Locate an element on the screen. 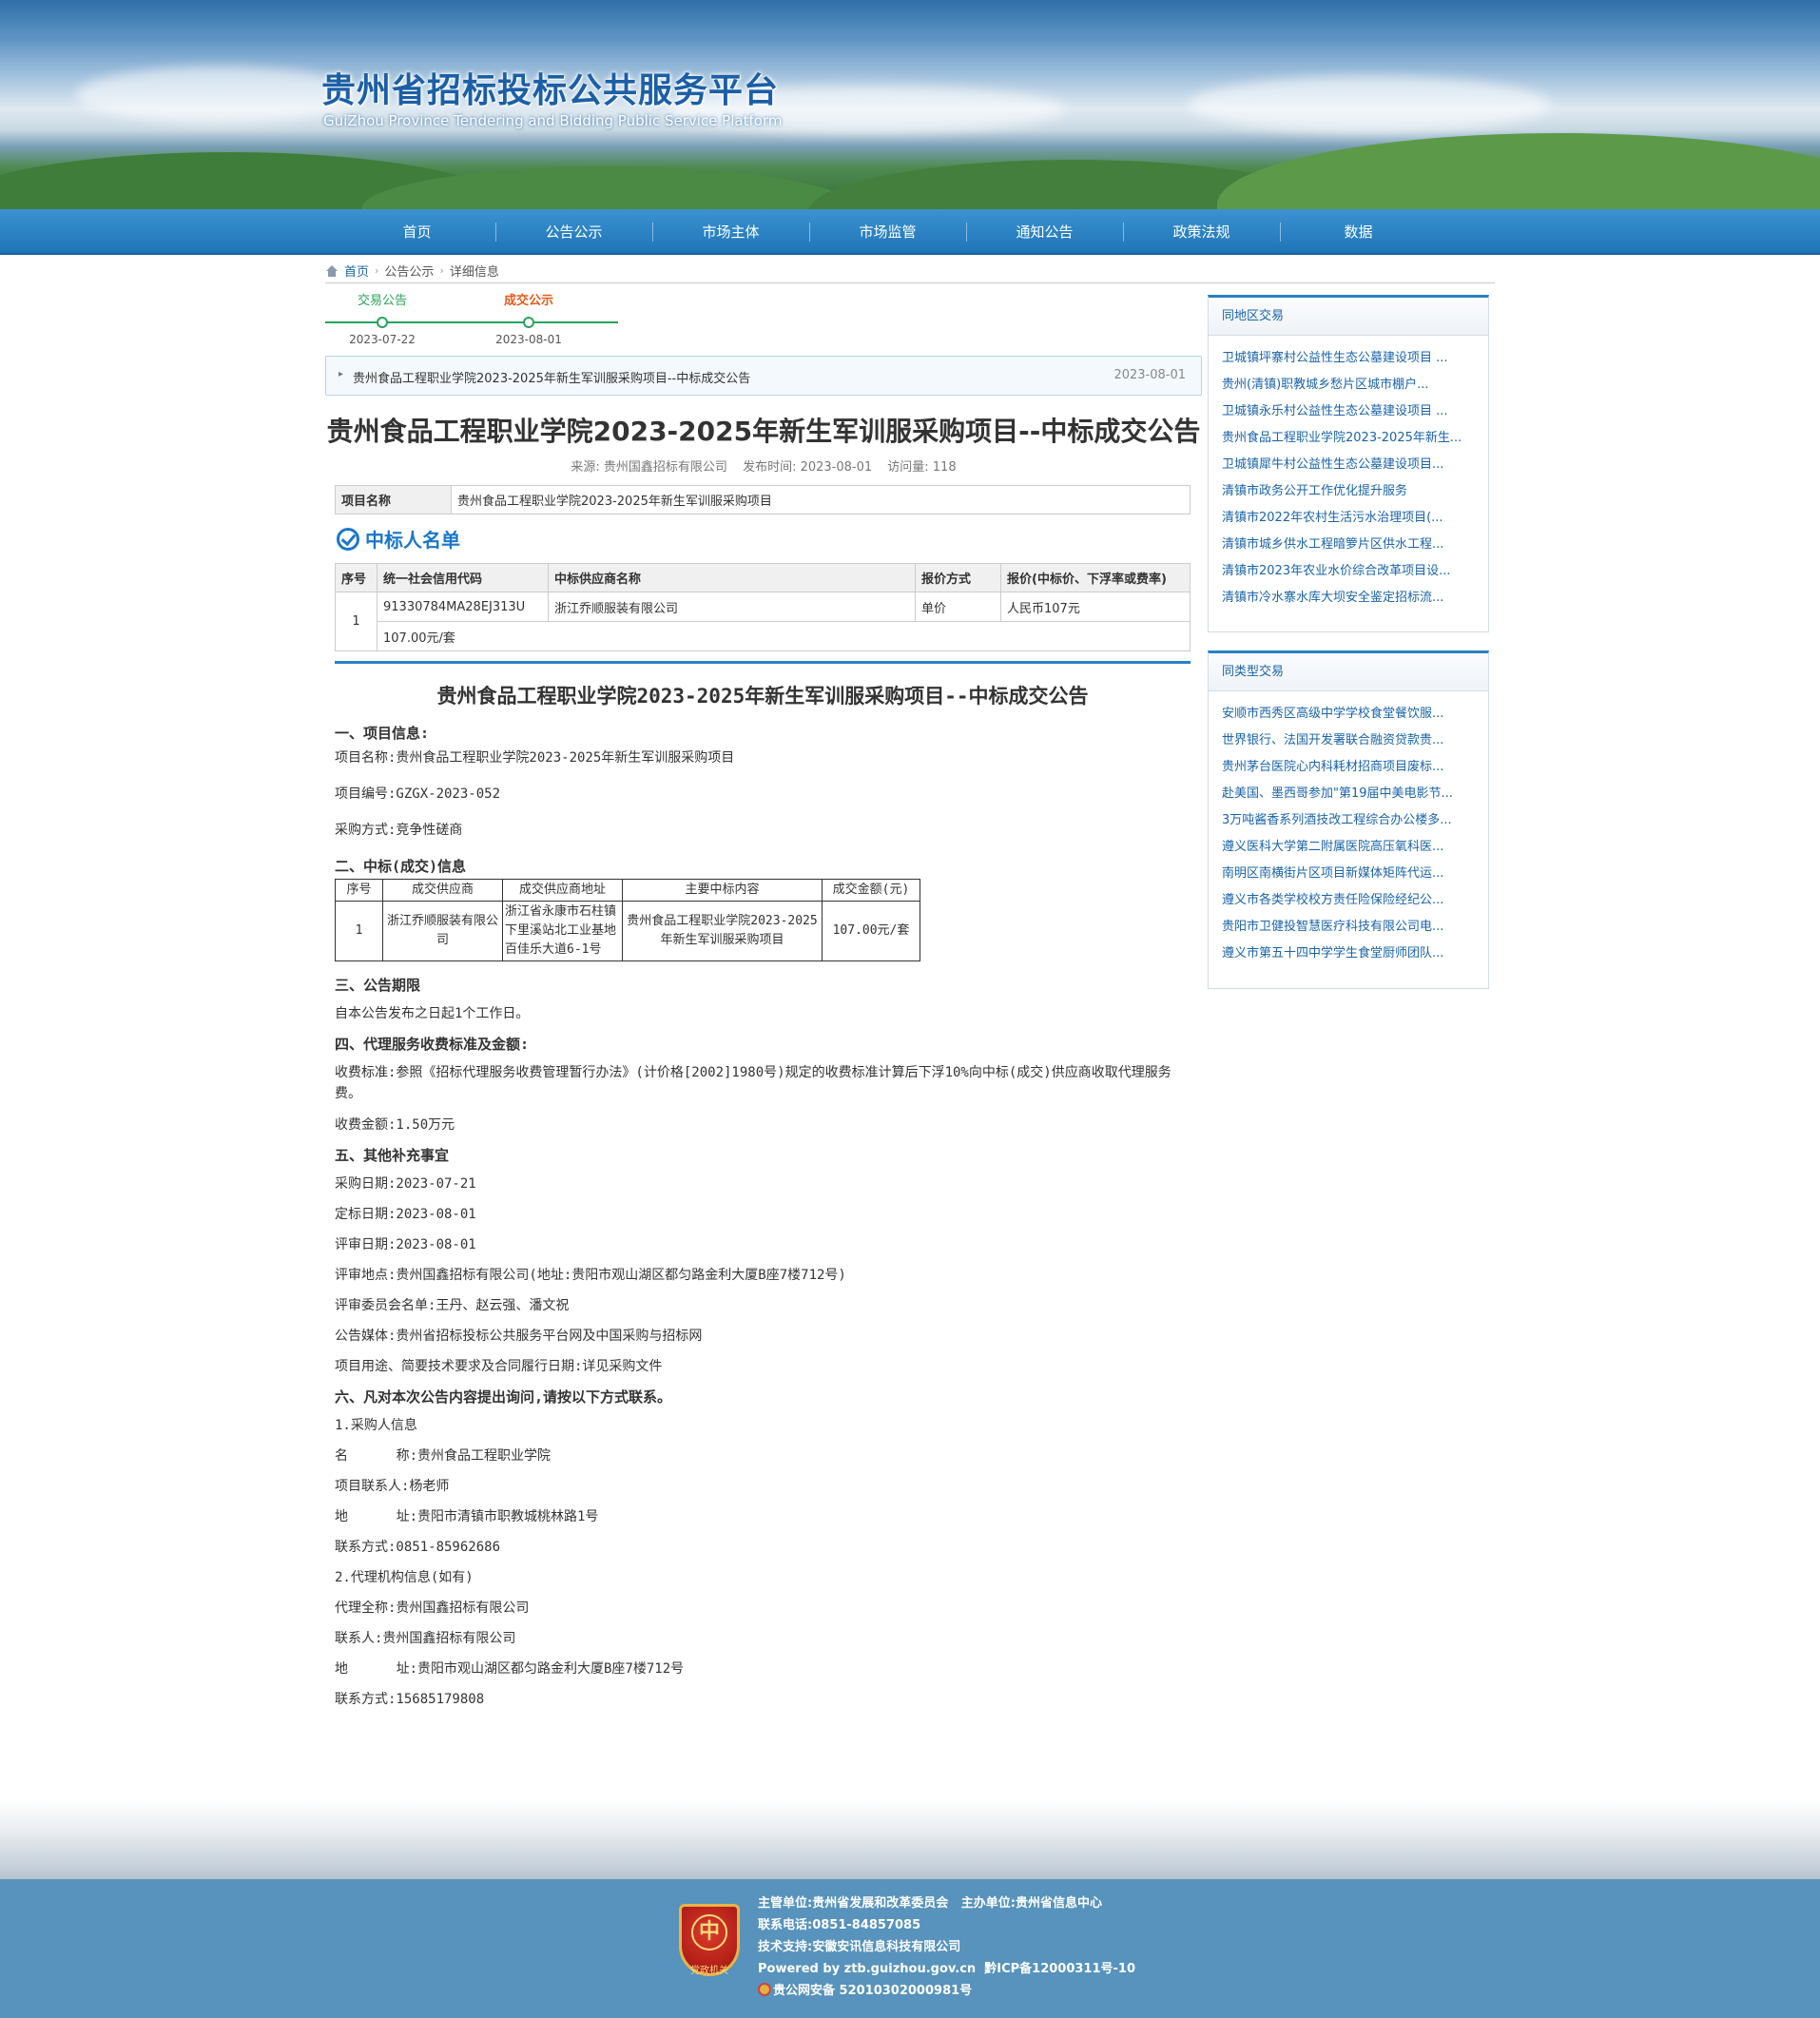 Image resolution: width=1820 pixels, height=2018 pixels. chevron-right-icon: › is located at coordinates (377, 270).